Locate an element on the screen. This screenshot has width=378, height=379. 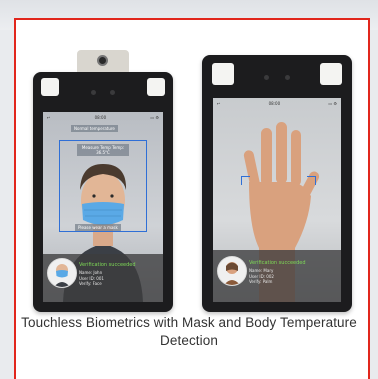
user-details: Name: Mary User ID: 002 Verify: Palm is located at coordinates (261, 276).